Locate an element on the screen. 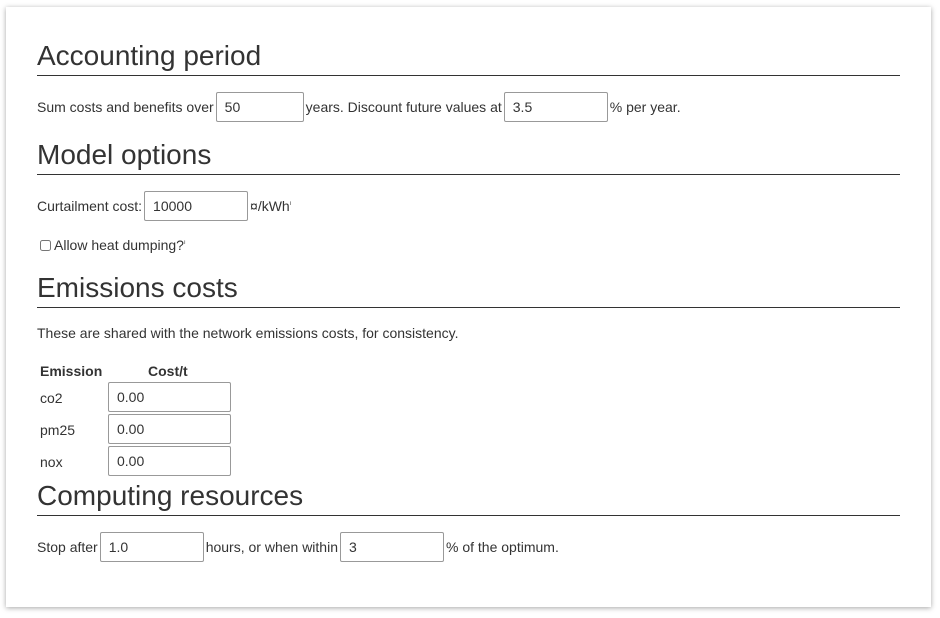 The height and width of the screenshot is (618, 940). stop-after-label: Stop after is located at coordinates (67, 547).